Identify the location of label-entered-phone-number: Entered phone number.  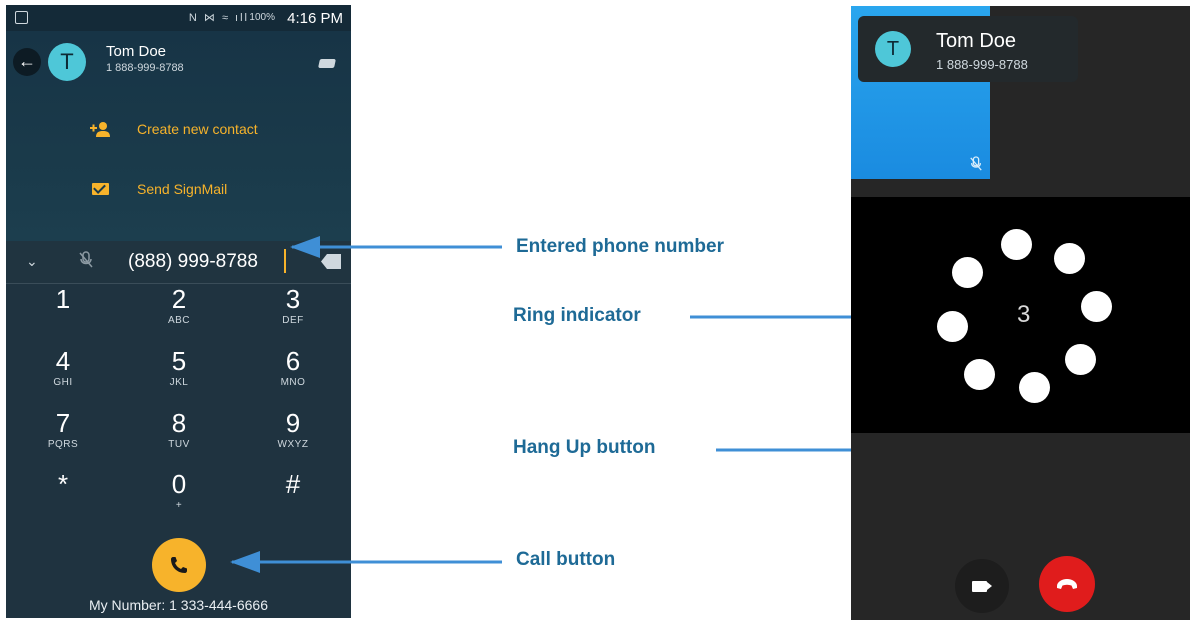
(620, 246).